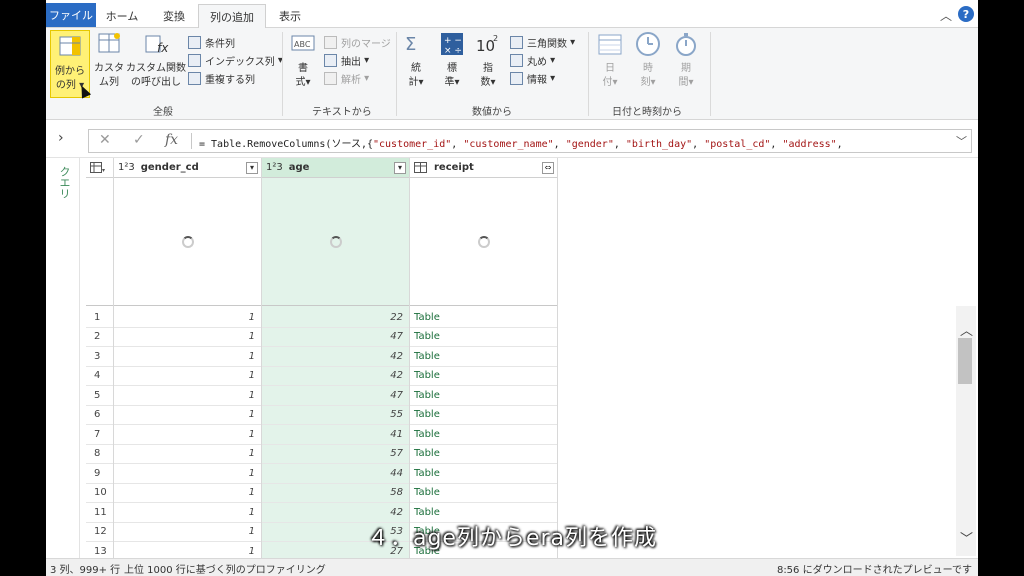  I want to click on row-number: 8, so click(99, 454).